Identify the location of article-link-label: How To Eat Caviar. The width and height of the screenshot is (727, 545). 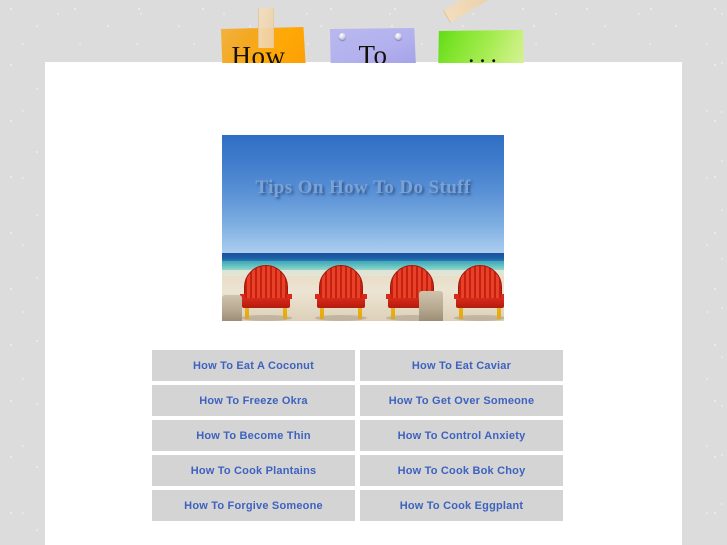
(461, 365).